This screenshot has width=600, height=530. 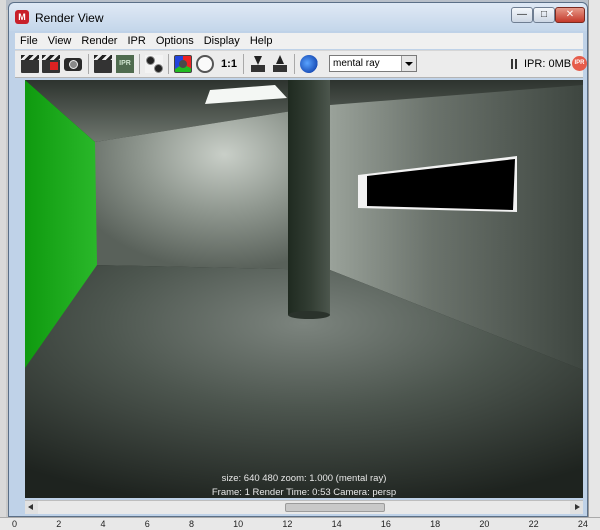 I want to click on toolbar: IPR 1:1 mental ray IPR: 0MB IPR, so click(x=301, y=64).